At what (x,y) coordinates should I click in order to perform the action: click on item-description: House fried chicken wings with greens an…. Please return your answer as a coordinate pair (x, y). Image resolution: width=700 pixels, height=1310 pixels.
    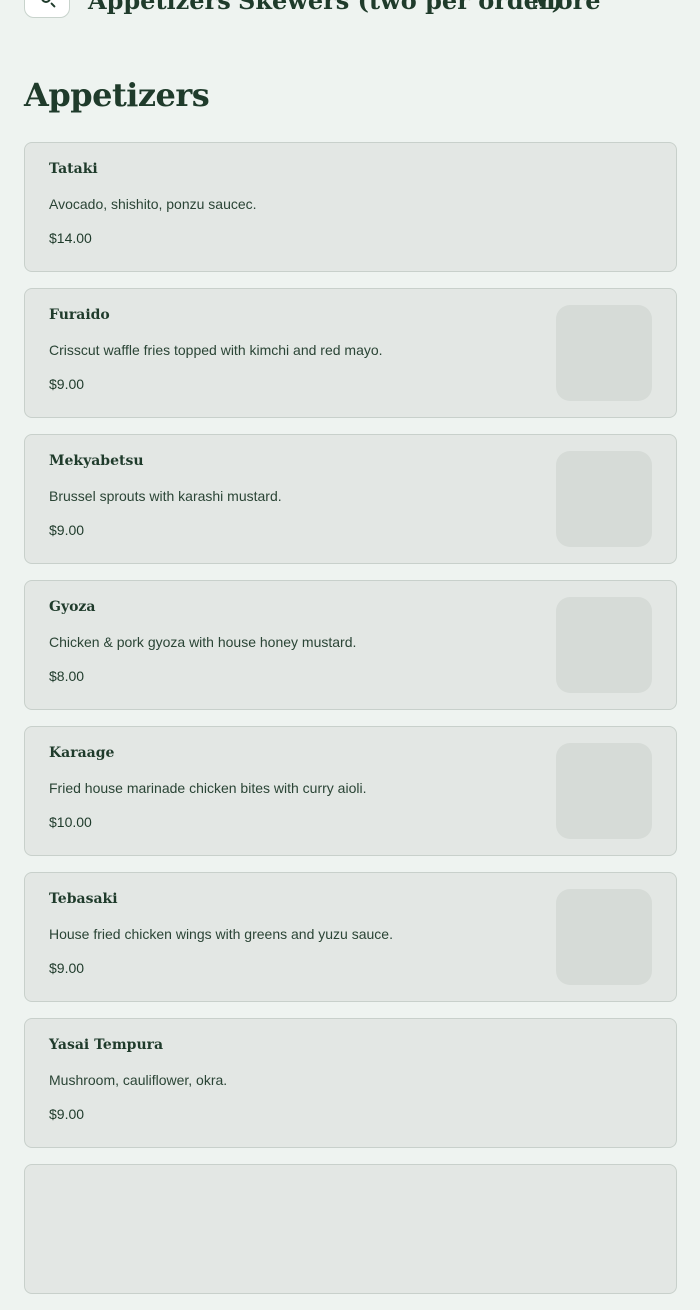
    Looking at the image, I should click on (221, 934).